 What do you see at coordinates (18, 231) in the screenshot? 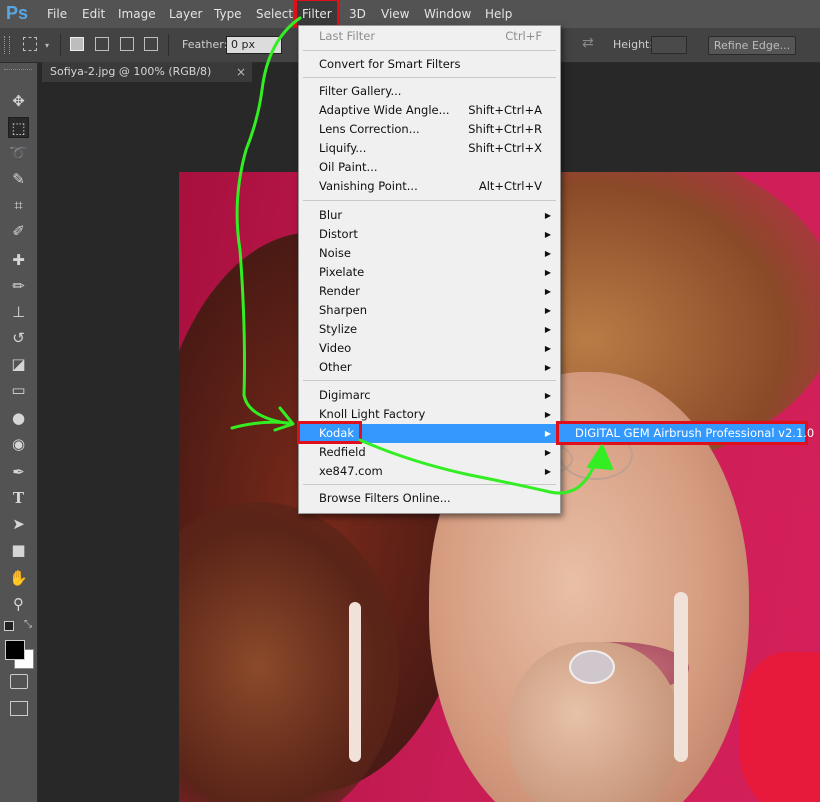
I see `eyedropper-tool: ✐` at bounding box center [18, 231].